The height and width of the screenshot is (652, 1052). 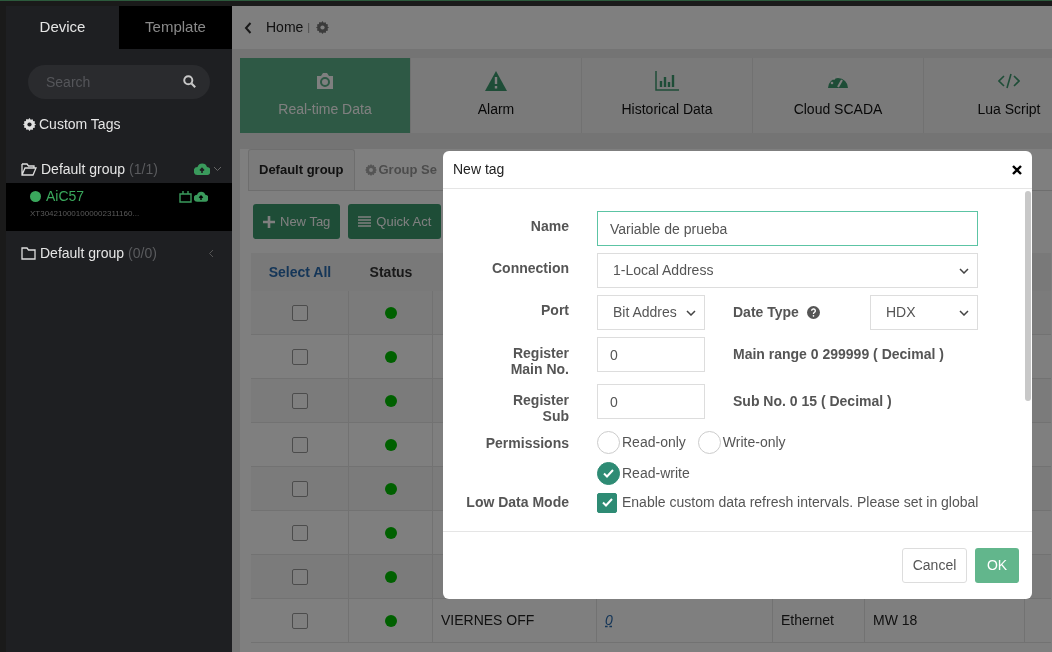 What do you see at coordinates (80, 124) in the screenshot?
I see `custom-tags-link: Custom Tags` at bounding box center [80, 124].